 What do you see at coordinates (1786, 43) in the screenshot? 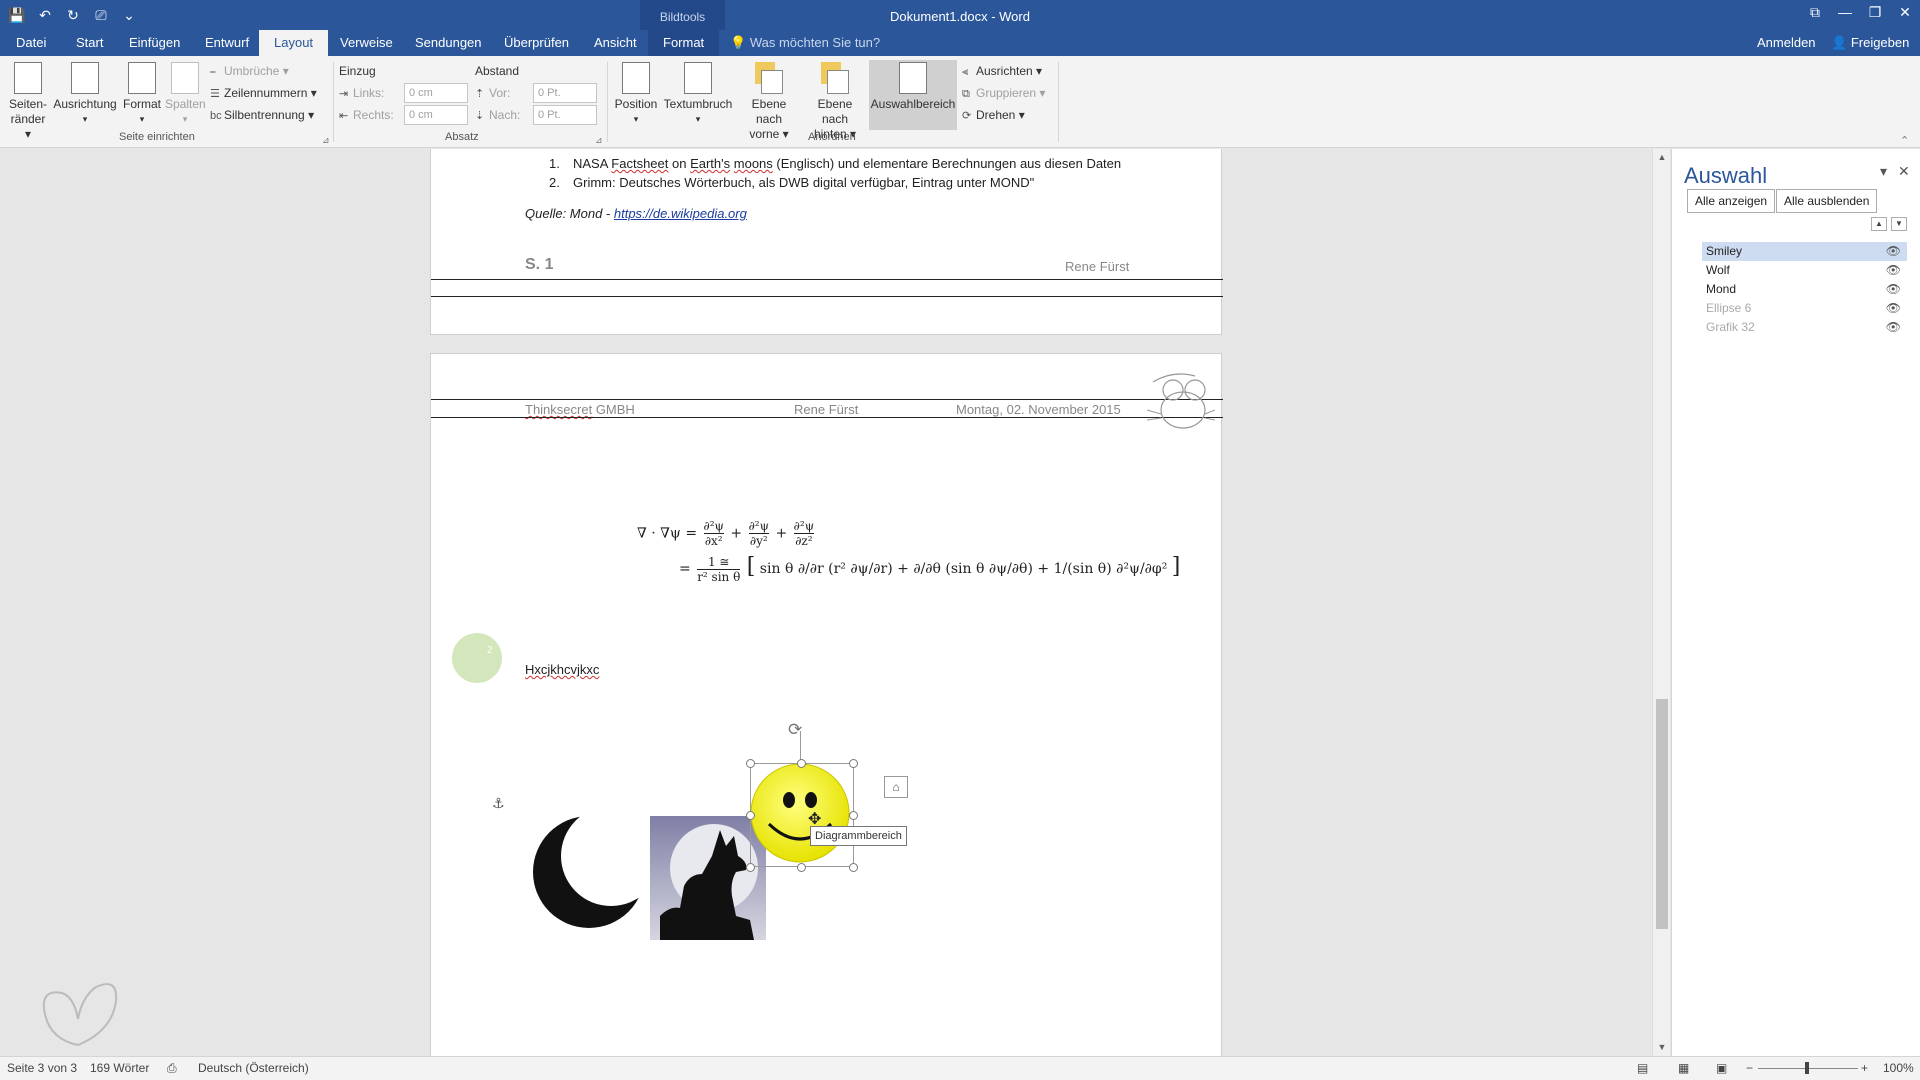
I see `sign-in-link: Anmelden` at bounding box center [1786, 43].